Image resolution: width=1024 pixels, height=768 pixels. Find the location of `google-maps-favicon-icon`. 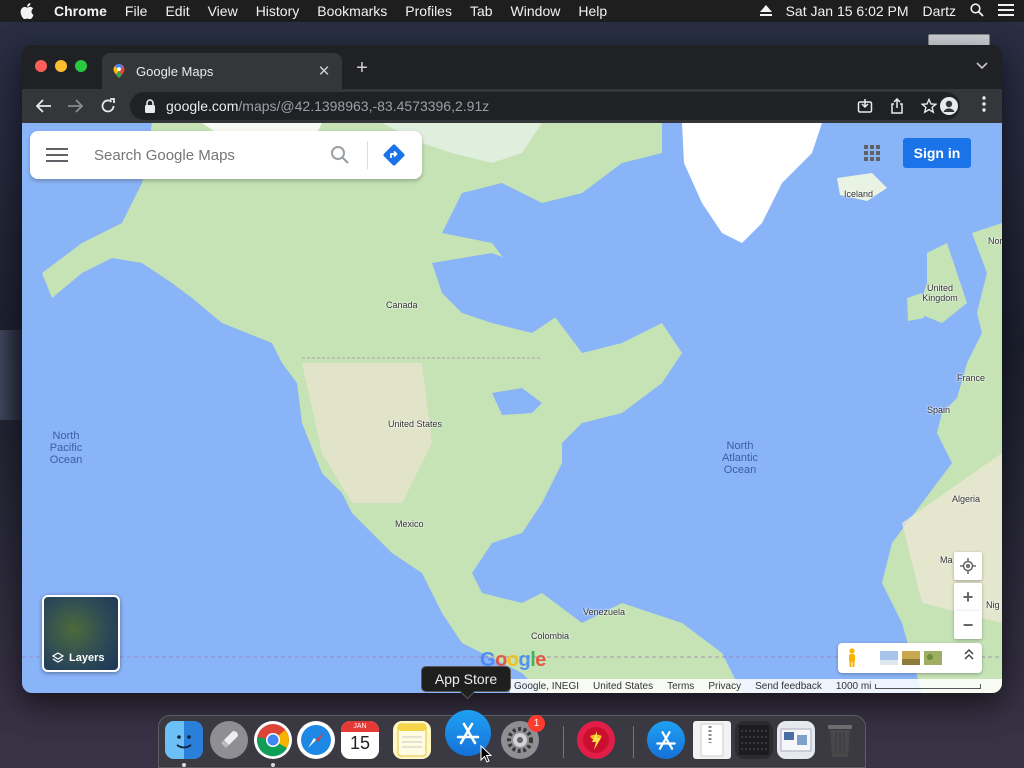

google-maps-favicon-icon is located at coordinates (119, 71).